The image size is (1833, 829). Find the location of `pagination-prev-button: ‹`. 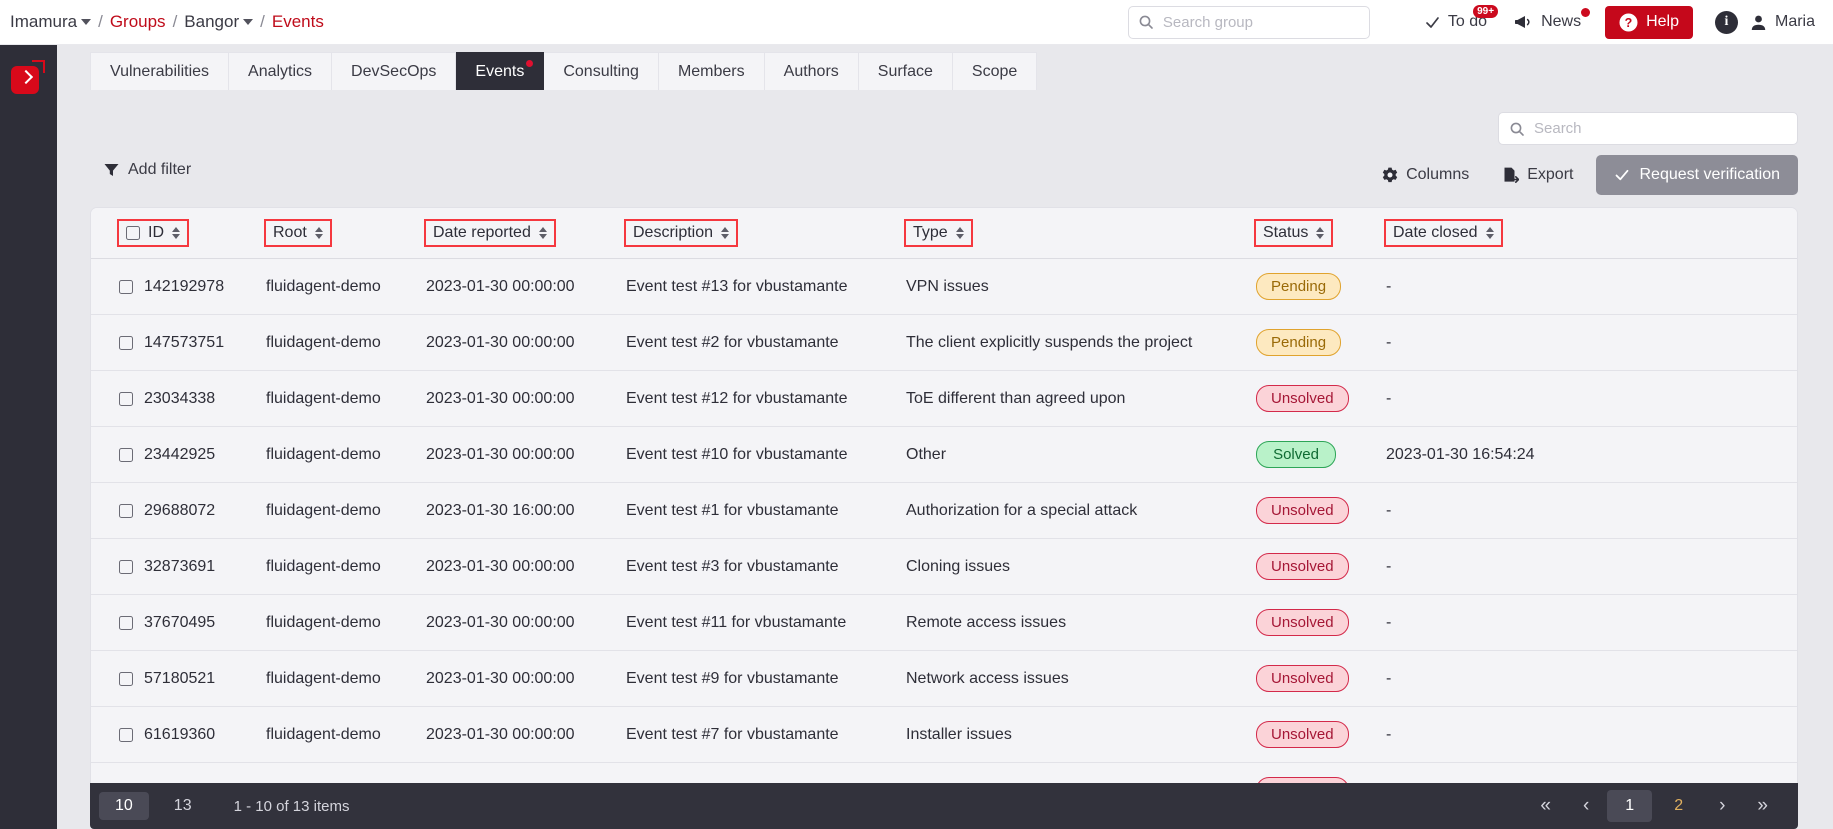

pagination-prev-button: ‹ is located at coordinates (1586, 806).